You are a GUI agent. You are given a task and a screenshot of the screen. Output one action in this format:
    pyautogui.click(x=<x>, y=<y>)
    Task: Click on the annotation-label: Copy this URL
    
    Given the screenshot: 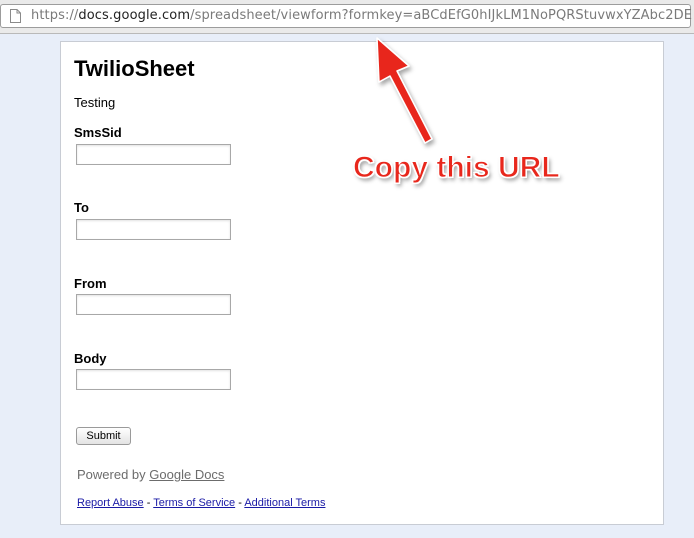 What is the action you would take?
    pyautogui.click(x=457, y=168)
    